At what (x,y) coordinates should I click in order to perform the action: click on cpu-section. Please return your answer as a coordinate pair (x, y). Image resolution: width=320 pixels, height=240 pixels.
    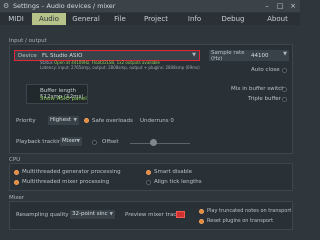
    Looking at the image, I should click on (151, 177).